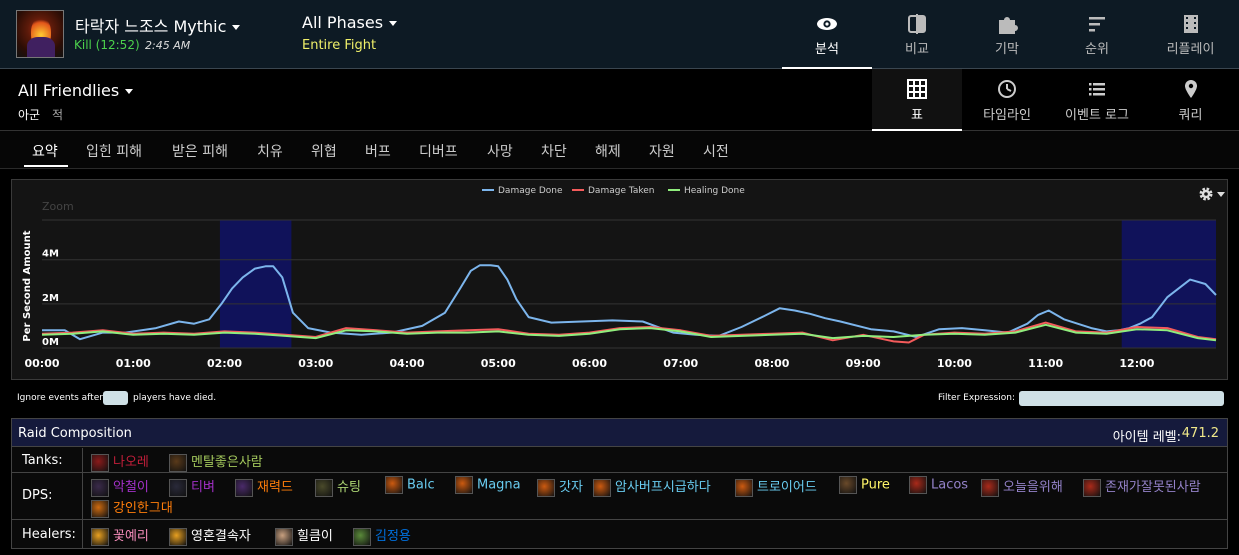 The width and height of the screenshot is (1239, 555). I want to click on view-tab-label: 타임라인, so click(1007, 115).